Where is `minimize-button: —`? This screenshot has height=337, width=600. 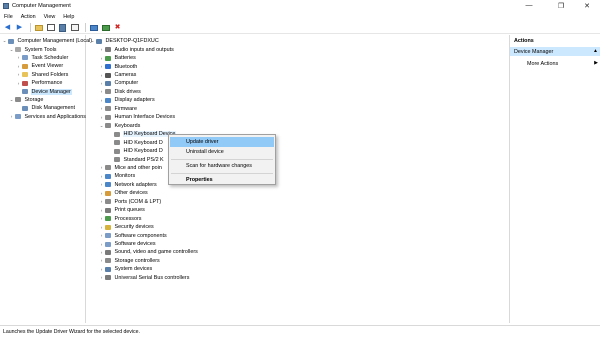 minimize-button: — is located at coordinates (529, 5).